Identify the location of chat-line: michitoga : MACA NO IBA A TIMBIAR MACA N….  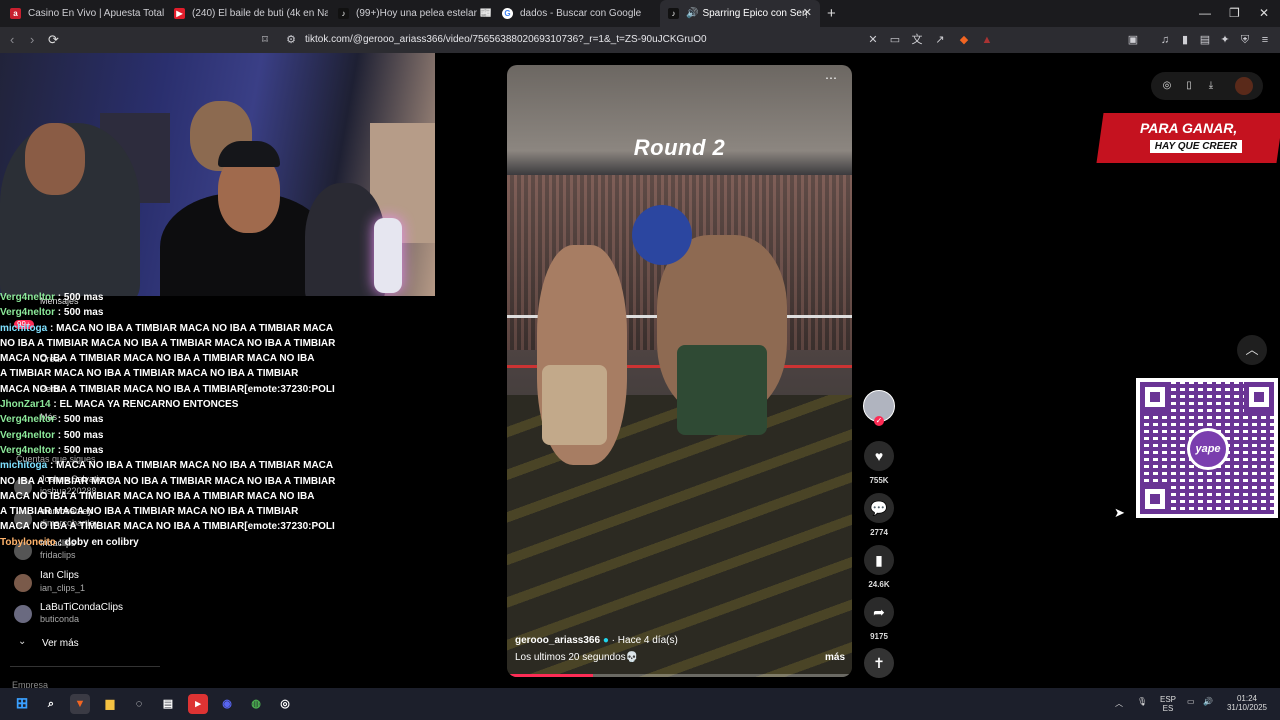
(185, 328).